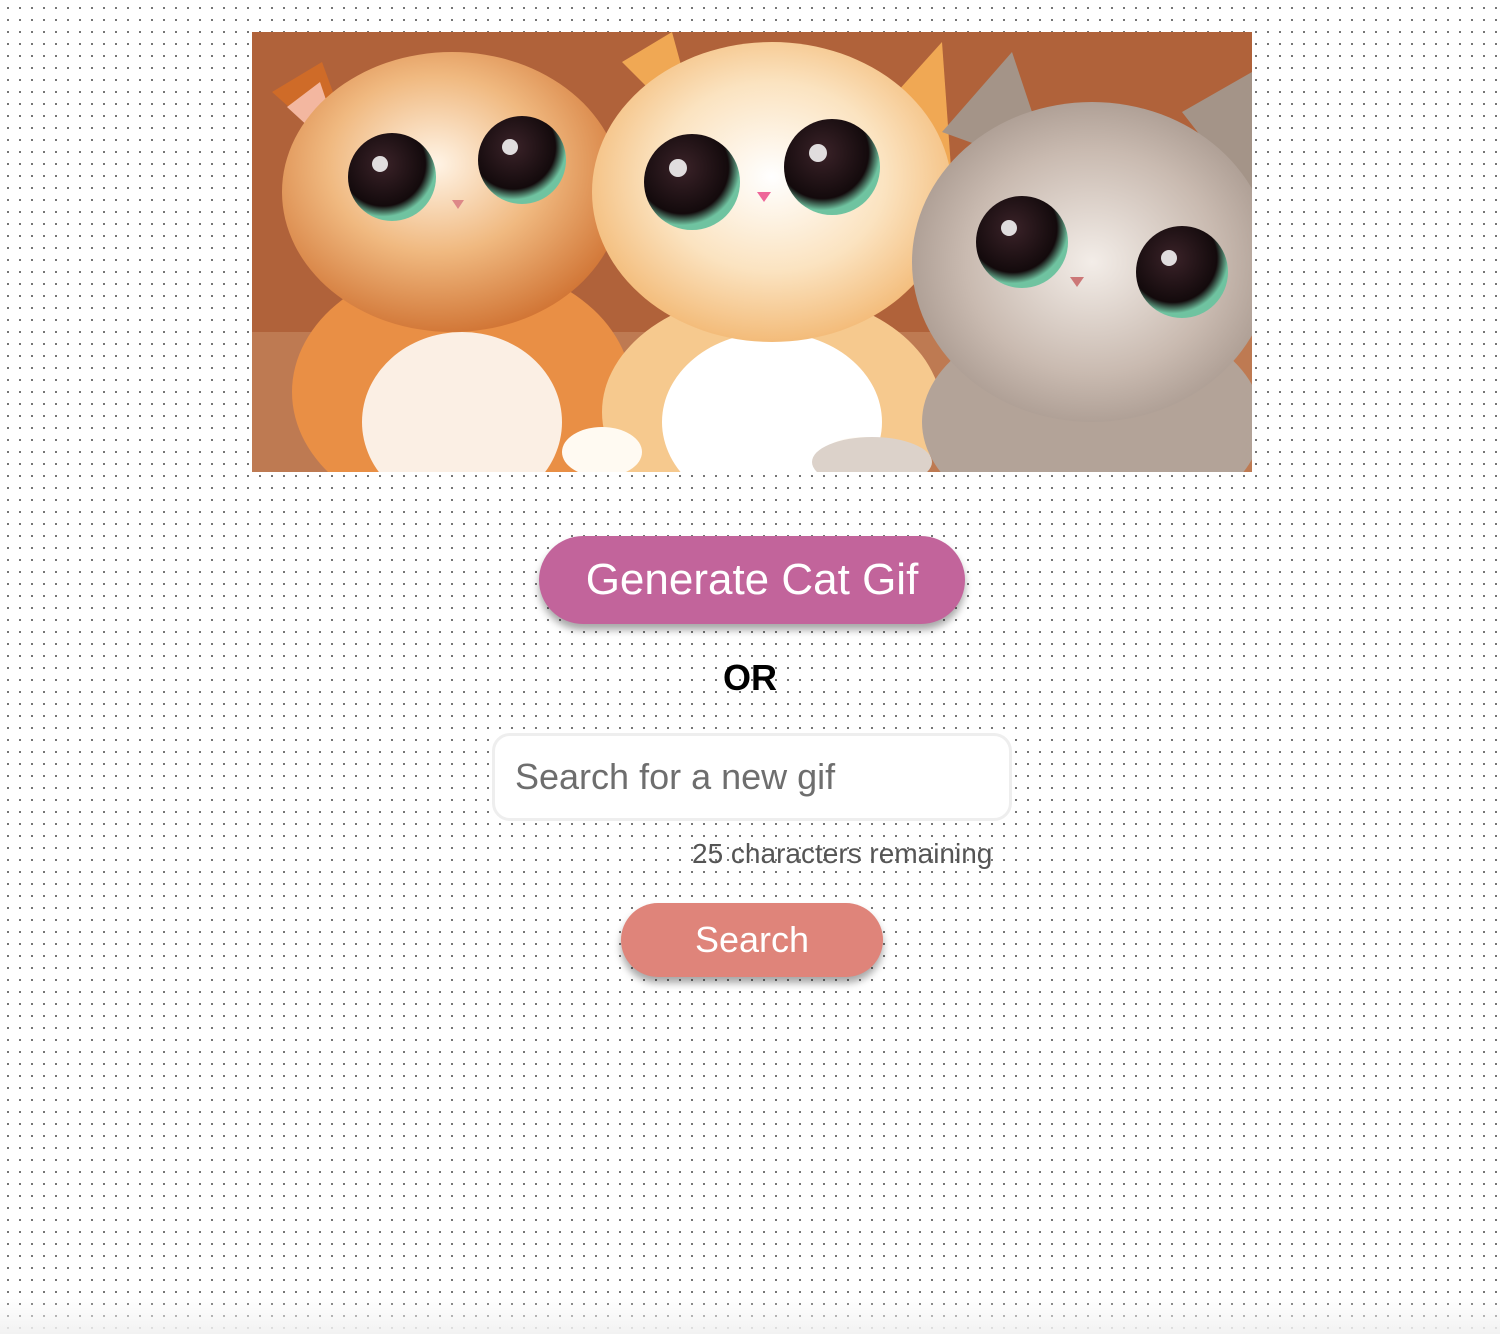 The height and width of the screenshot is (1334, 1500). Describe the element at coordinates (750, 677) in the screenshot. I see `or-separator: OR` at that location.